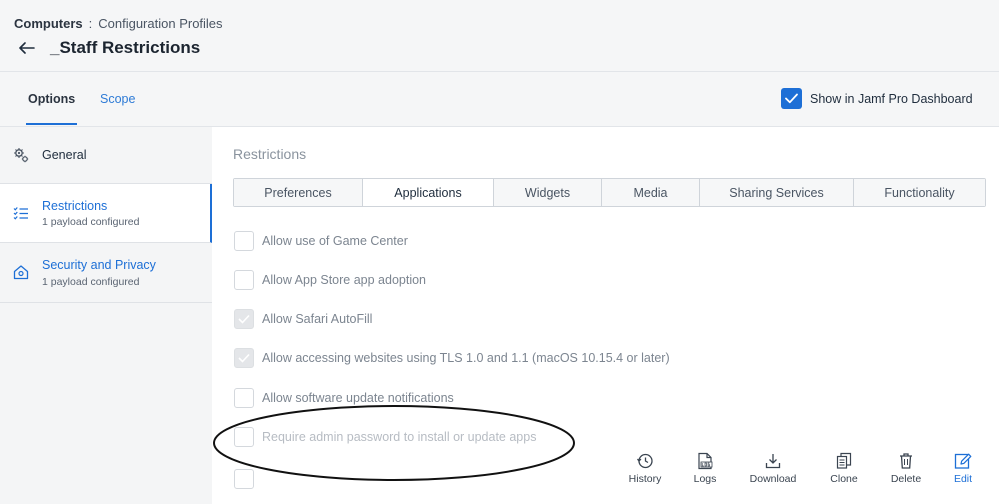 The width and height of the screenshot is (999, 504). I want to click on option-label: Allow App Store app adoption, so click(344, 280).